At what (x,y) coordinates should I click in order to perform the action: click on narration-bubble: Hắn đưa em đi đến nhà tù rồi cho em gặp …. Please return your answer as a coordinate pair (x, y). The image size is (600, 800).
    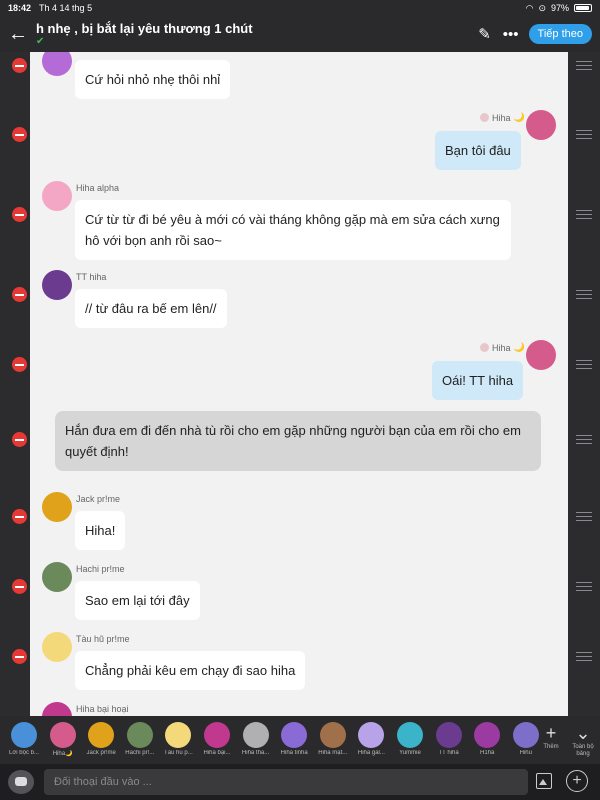
    Looking at the image, I should click on (298, 441).